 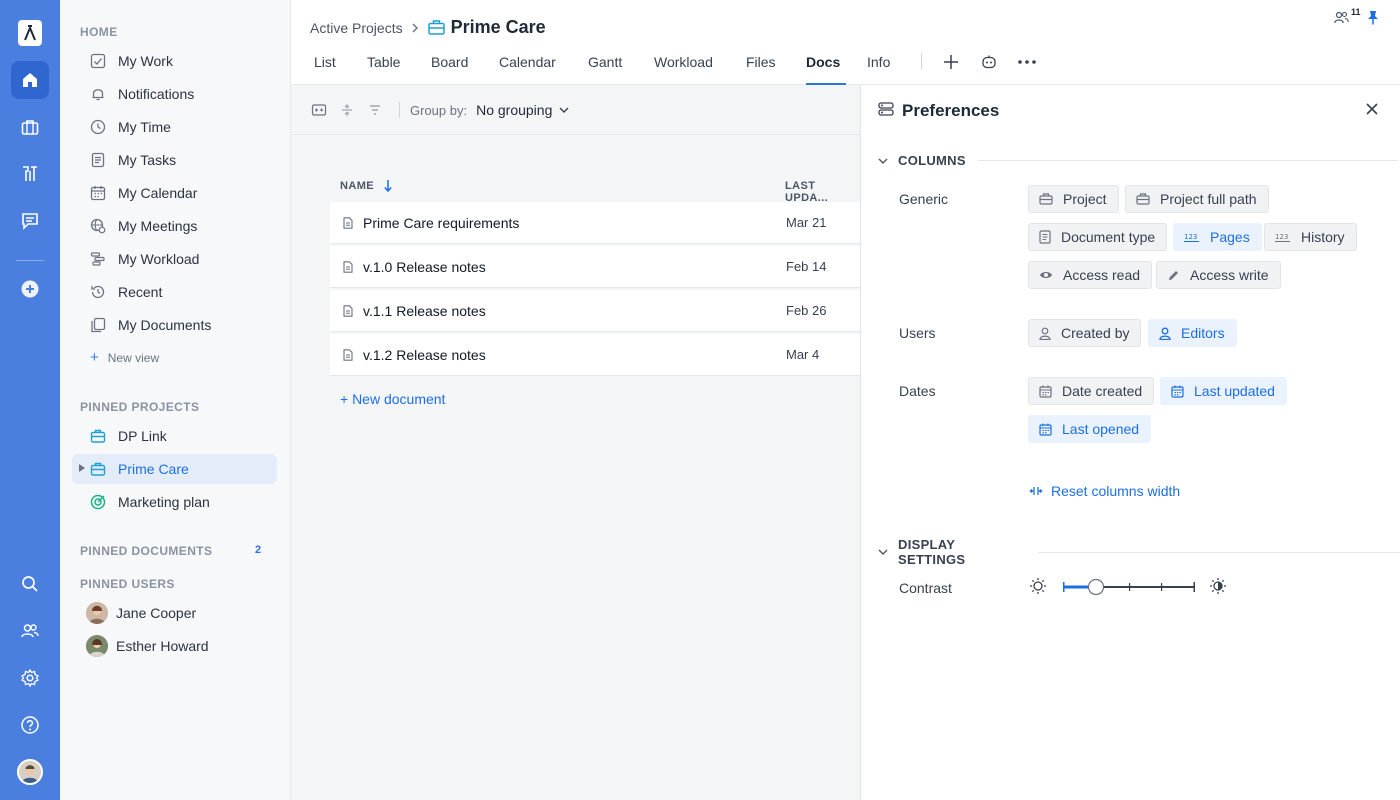 What do you see at coordinates (806, 310) in the screenshot?
I see `document-date: Feb 26` at bounding box center [806, 310].